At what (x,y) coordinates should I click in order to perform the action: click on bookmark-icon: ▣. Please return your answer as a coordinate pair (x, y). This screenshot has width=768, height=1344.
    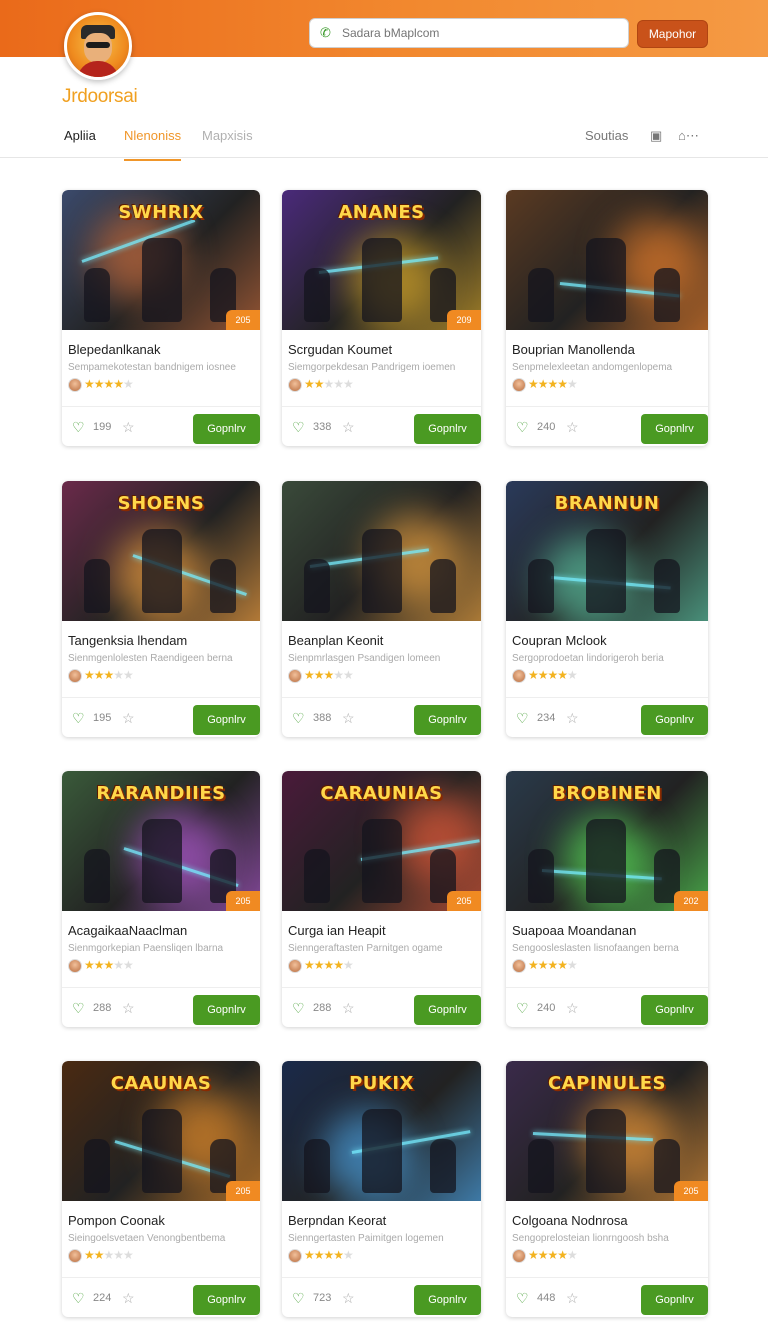
    Looking at the image, I should click on (656, 136).